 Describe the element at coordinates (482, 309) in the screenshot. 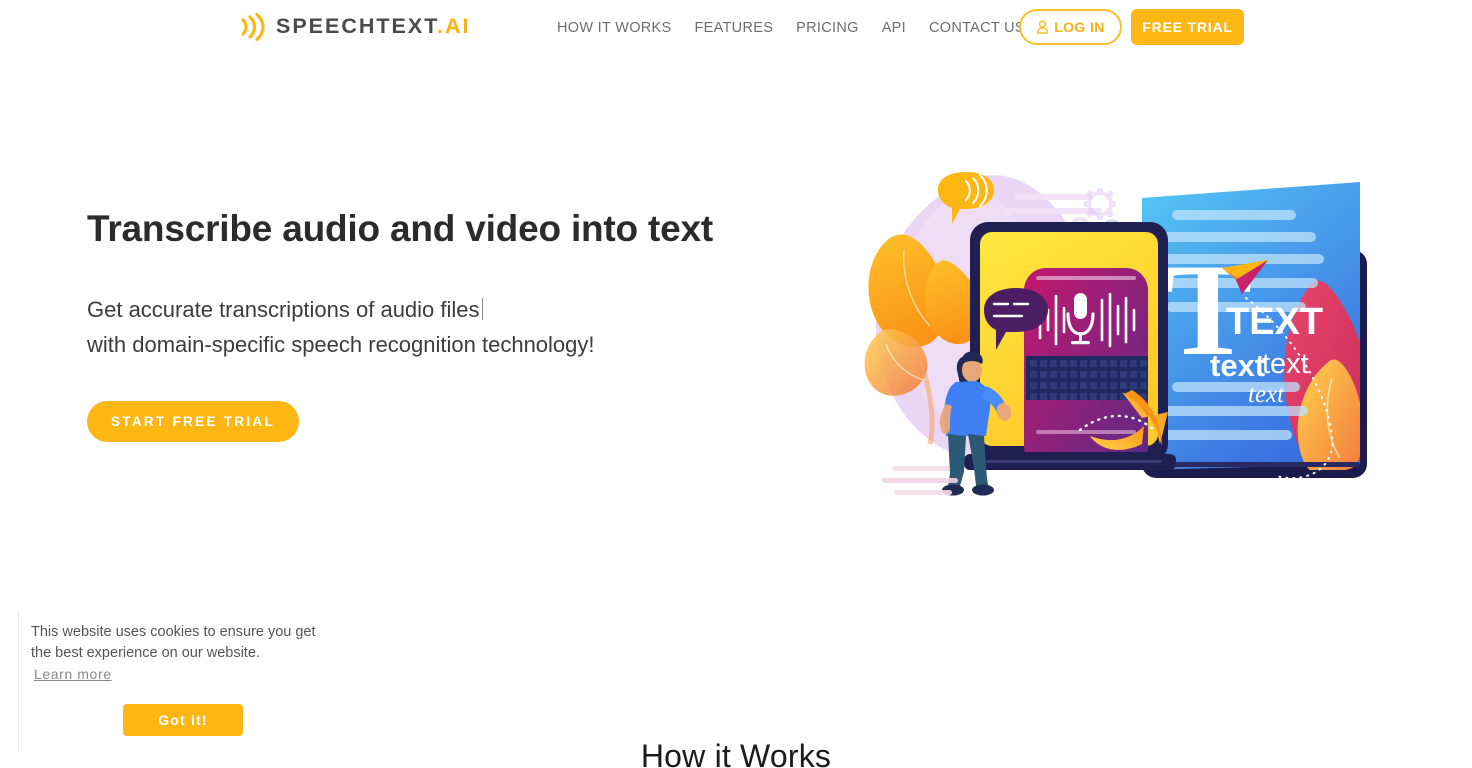

I see `typing-caret` at that location.